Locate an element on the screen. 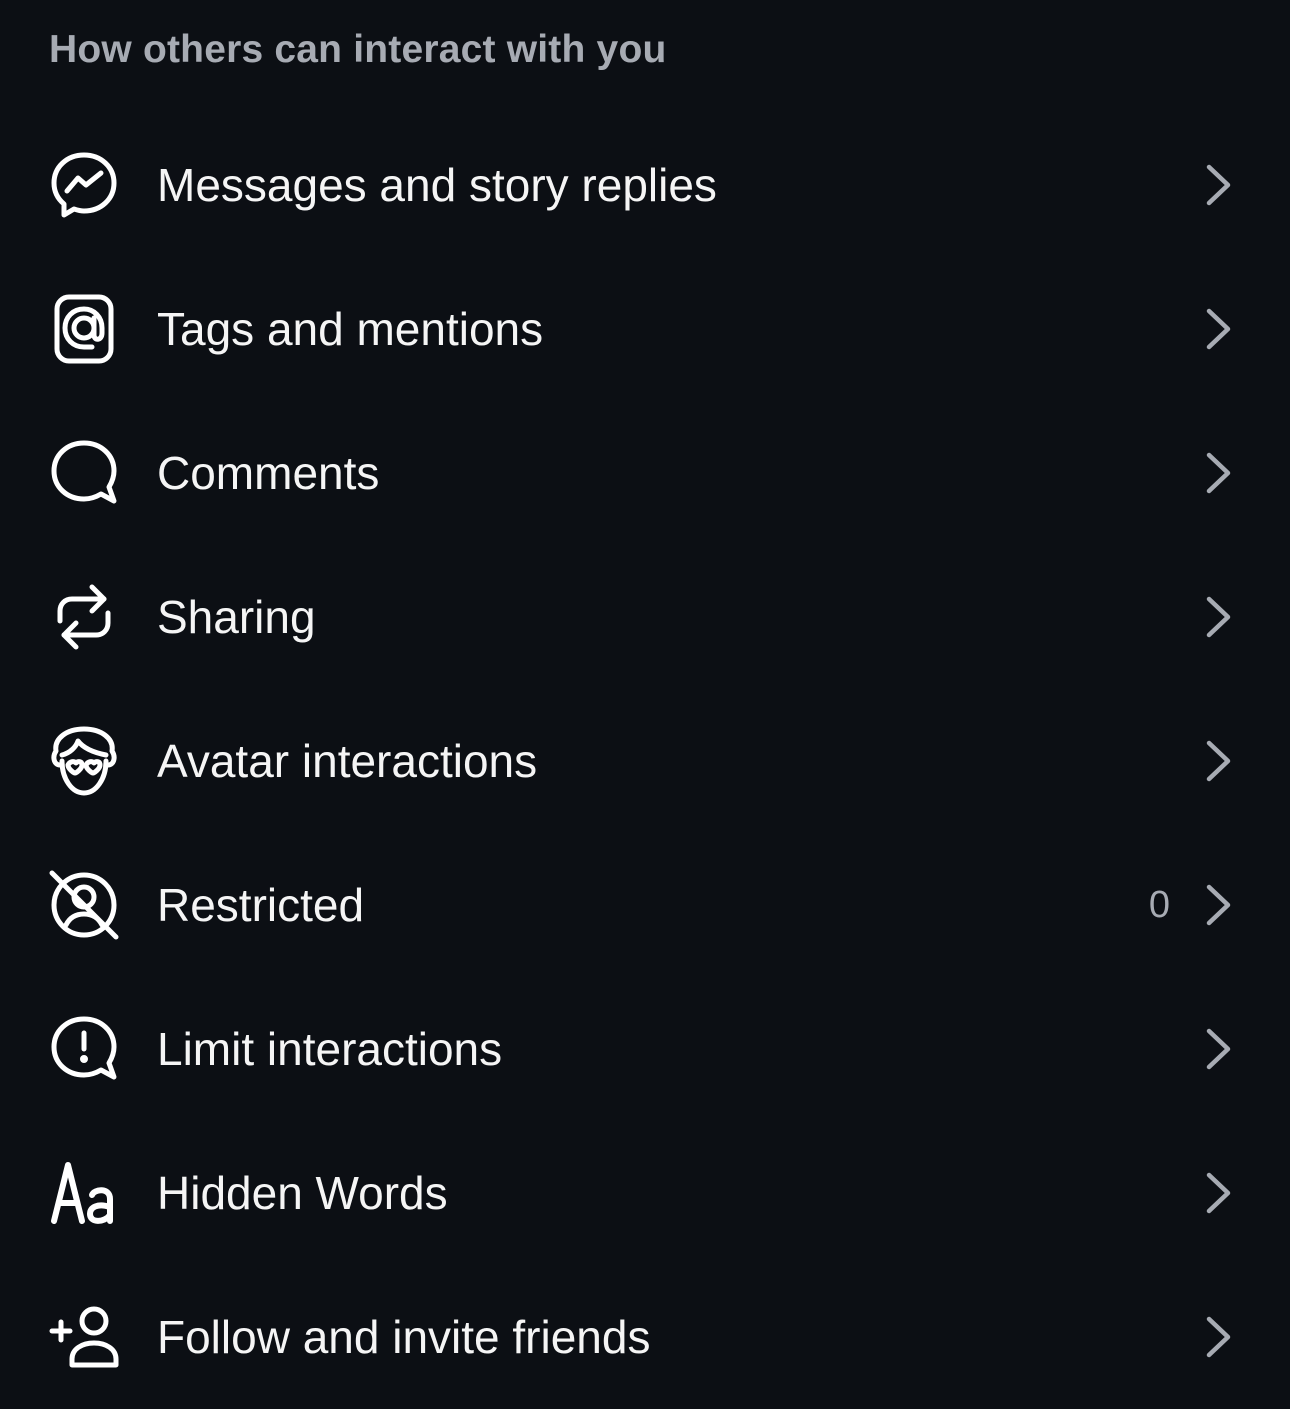  restricted-count: 0 is located at coordinates (1159, 905).